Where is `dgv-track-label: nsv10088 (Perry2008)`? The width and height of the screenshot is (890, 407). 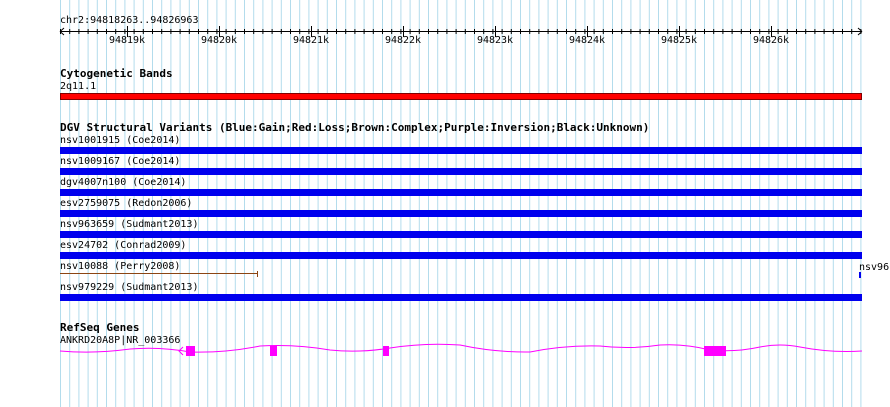 dgv-track-label: nsv10088 (Perry2008) is located at coordinates (120, 266).